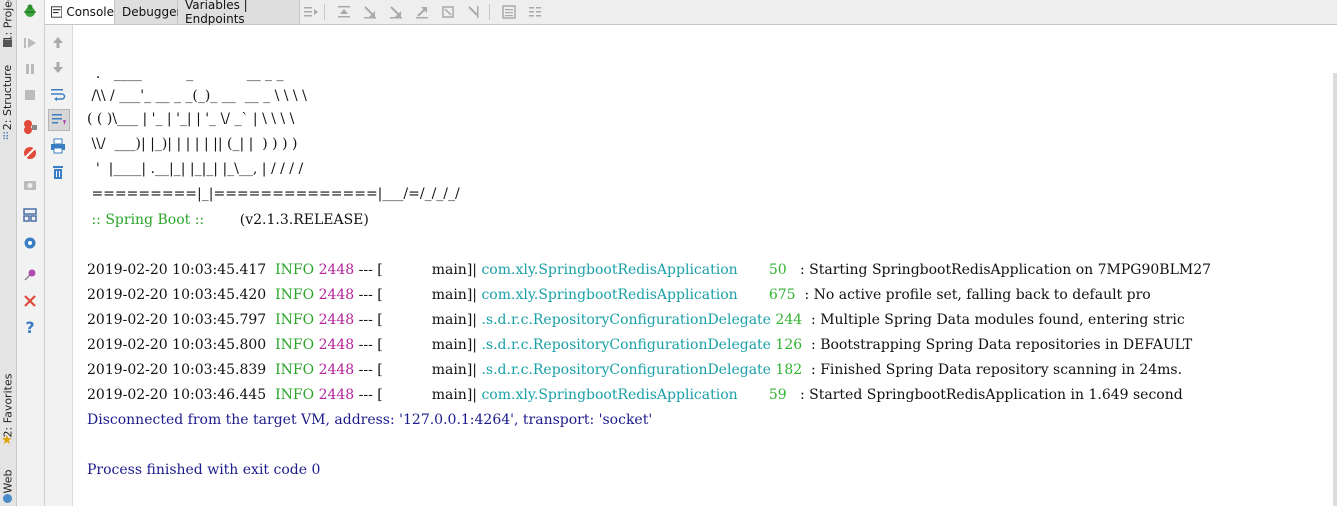  I want to click on drop-frame-icon, so click(448, 12).